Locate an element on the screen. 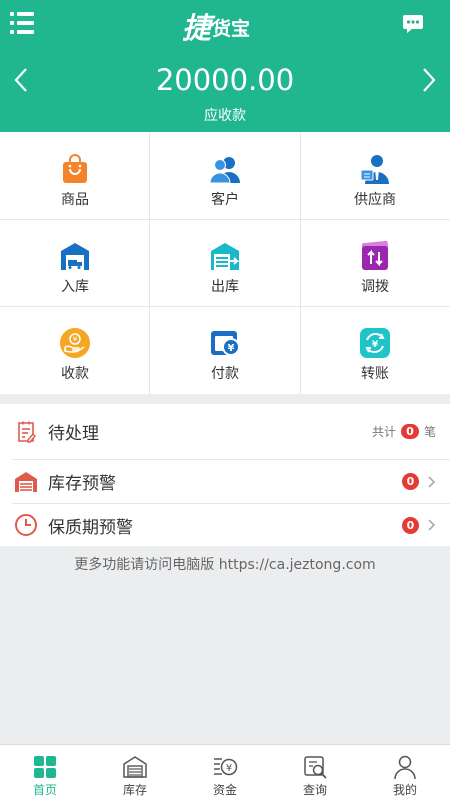 The width and height of the screenshot is (450, 800). desktop-version-note: 更多功能请访问电脑版 https://ca.jeztong.com is located at coordinates (225, 565).